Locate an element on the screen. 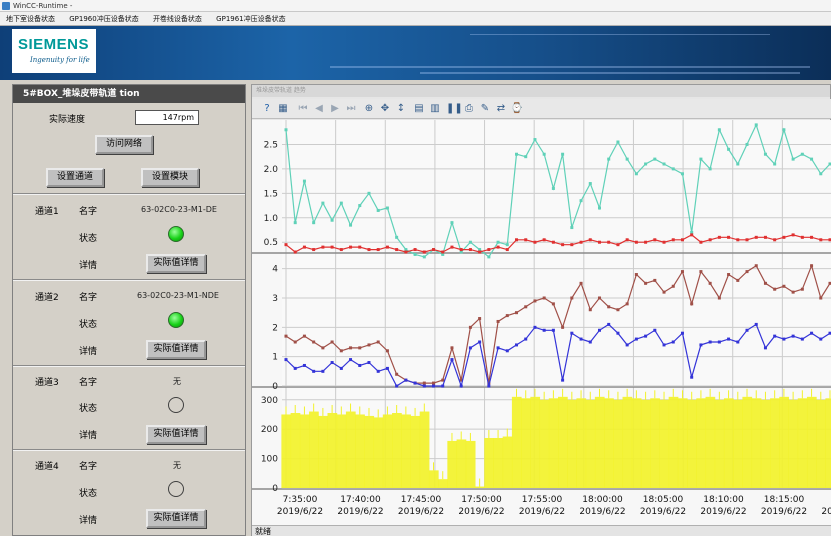 This screenshot has width=831, height=536. wincc-app-icon is located at coordinates (6, 6).